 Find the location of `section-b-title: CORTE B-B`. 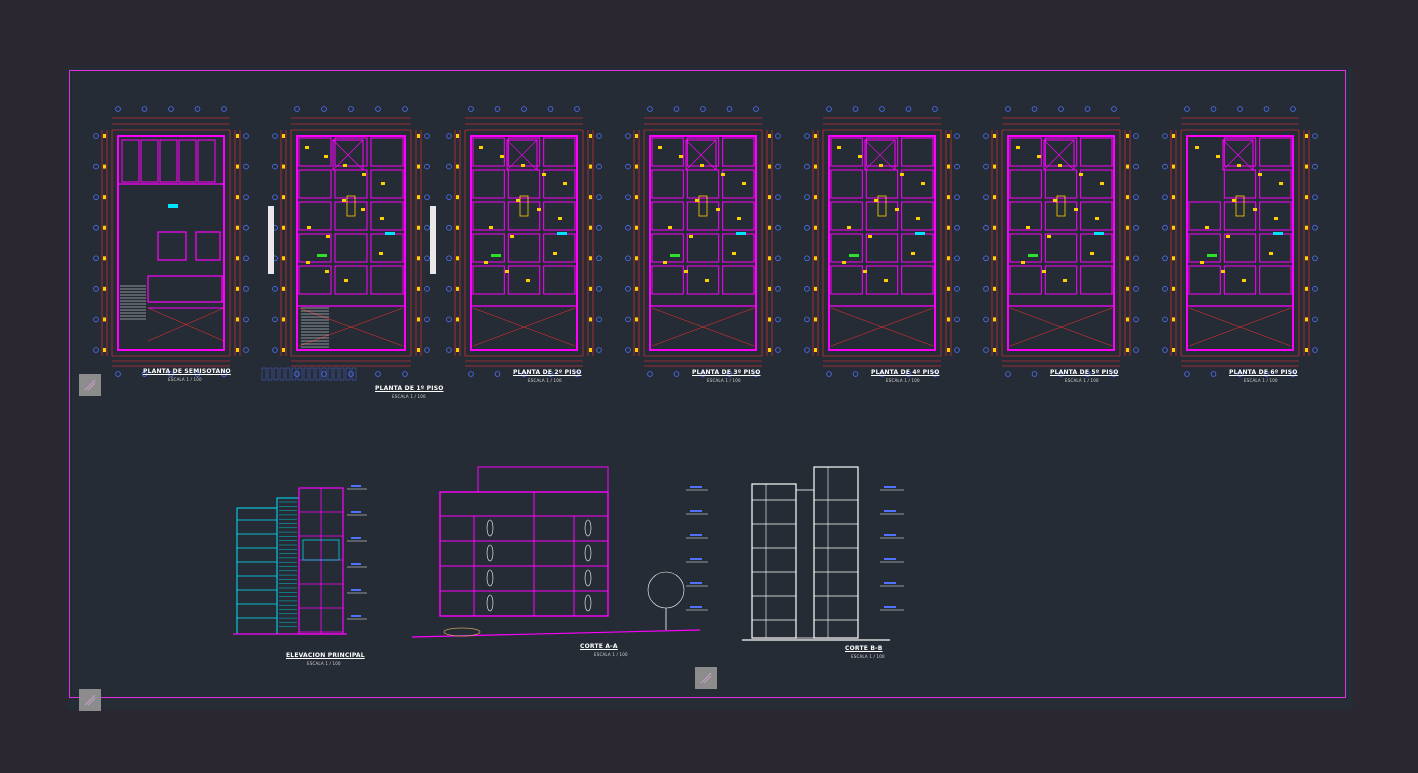

section-b-title: CORTE B-B is located at coordinates (864, 648).